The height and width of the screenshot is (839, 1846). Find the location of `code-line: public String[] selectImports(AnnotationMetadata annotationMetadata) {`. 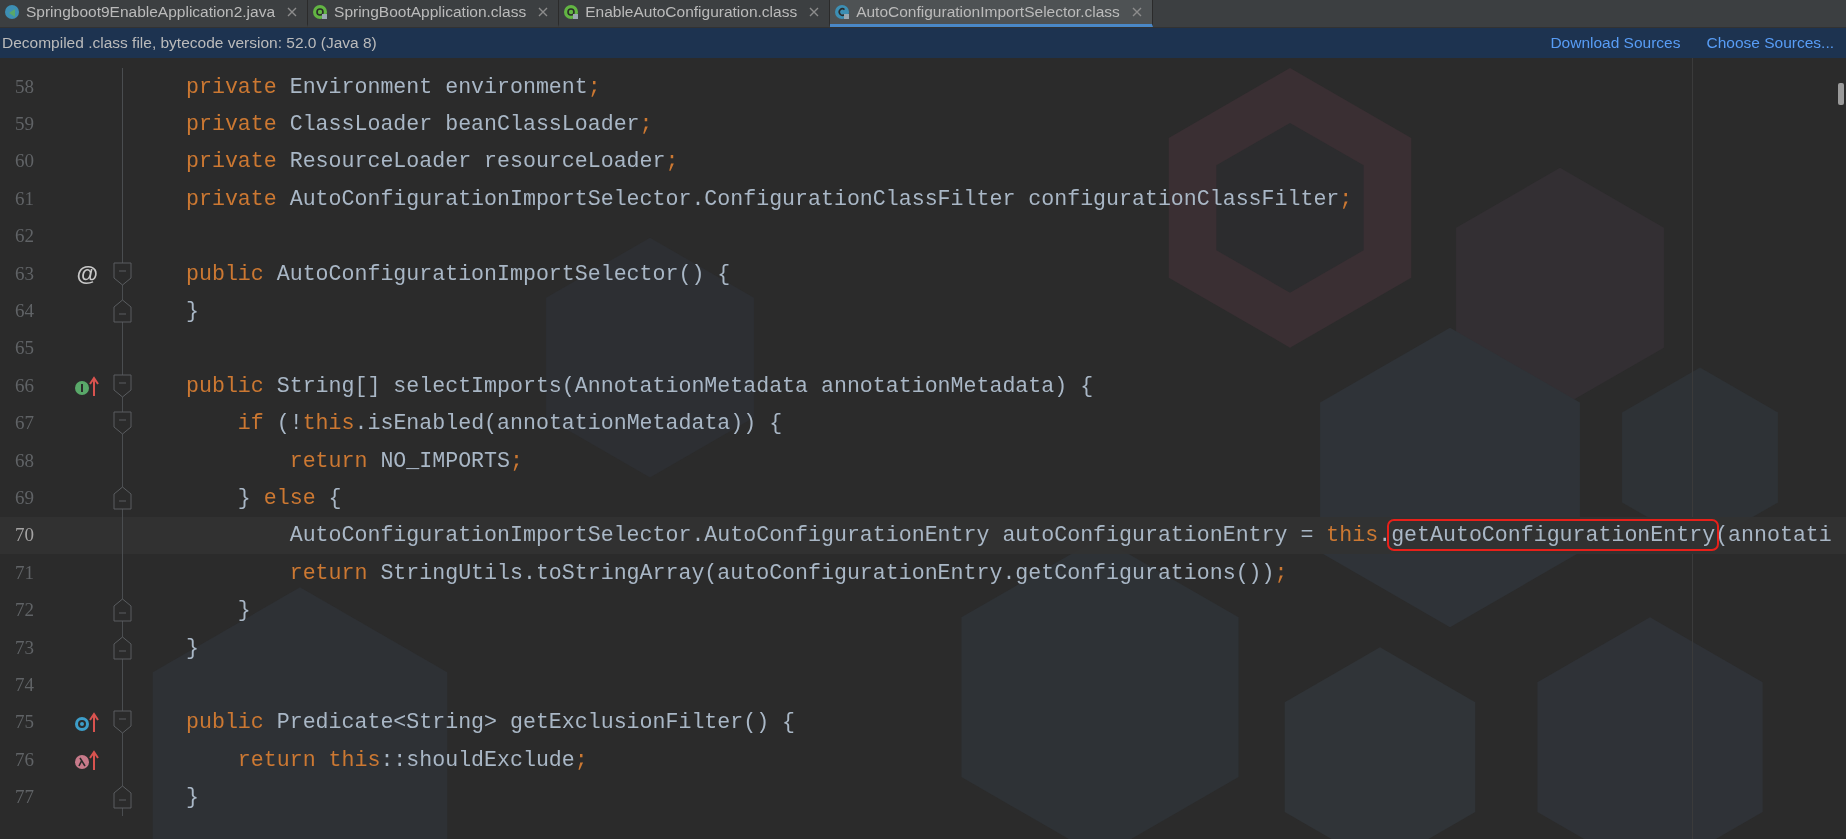

code-line: public String[] selectImports(AnnotationMetadata annotationMetadata) { is located at coordinates (640, 385).